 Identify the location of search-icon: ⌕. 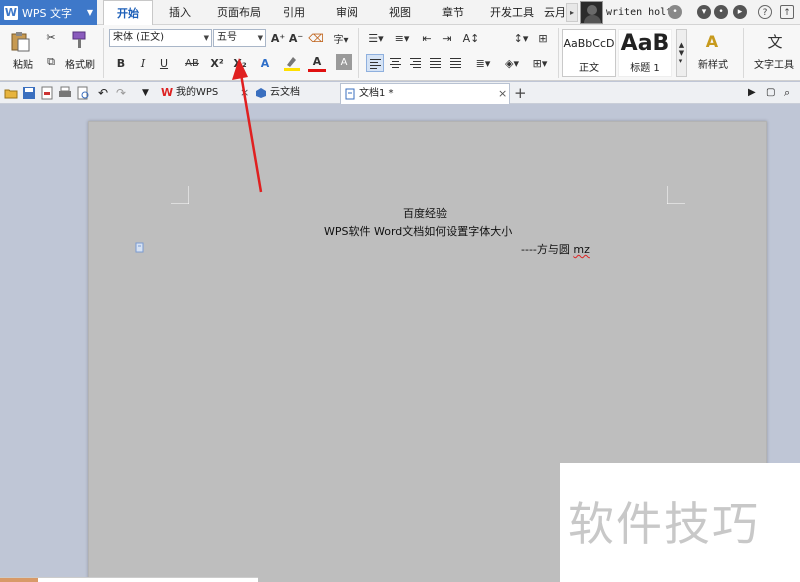
(791, 93).